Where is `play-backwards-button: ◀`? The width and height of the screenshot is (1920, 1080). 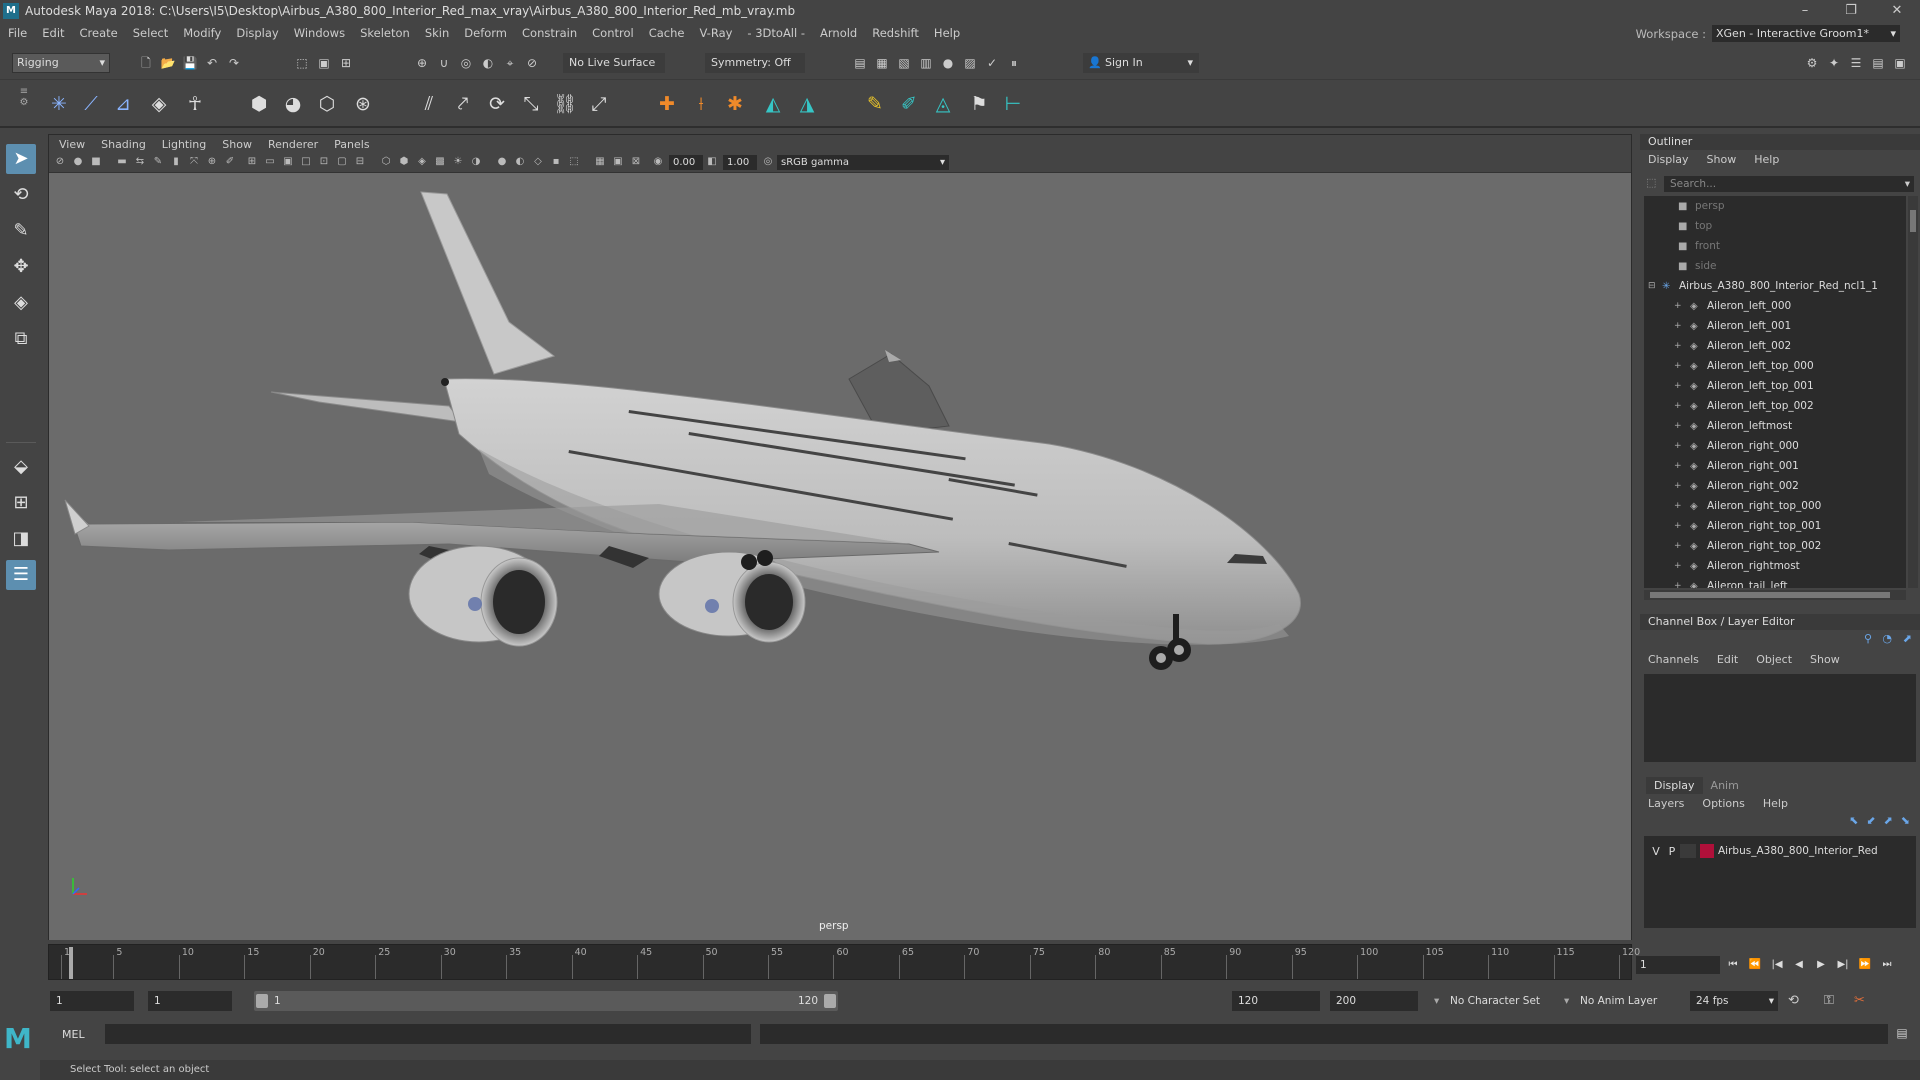 play-backwards-button: ◀ is located at coordinates (1799, 965).